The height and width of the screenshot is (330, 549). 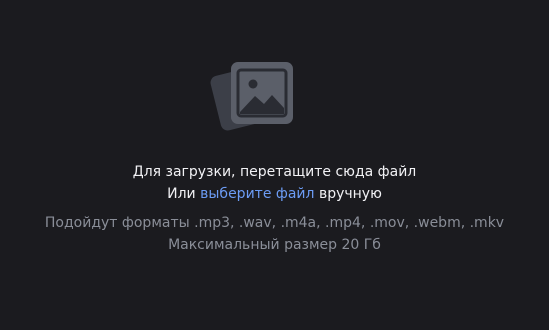 I want to click on upload-title: Для загрузки, перетащите сюда файл, so click(x=274, y=172).